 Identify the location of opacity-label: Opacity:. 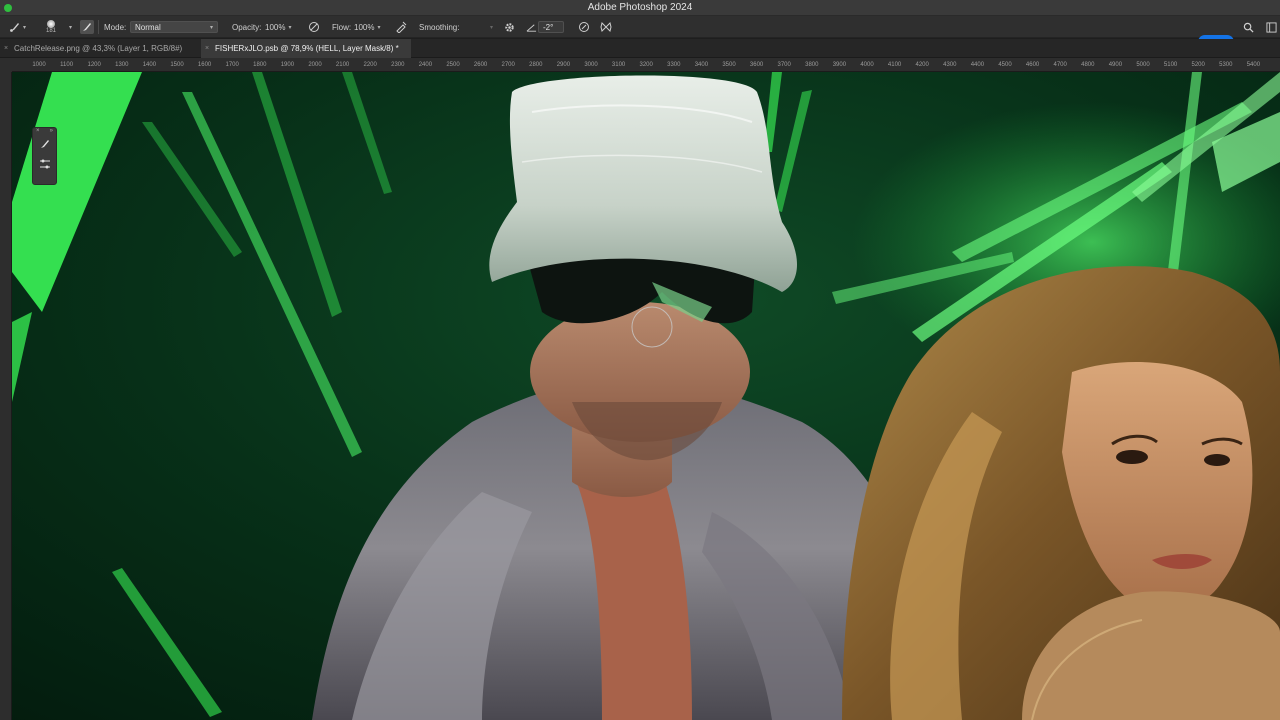
(247, 27).